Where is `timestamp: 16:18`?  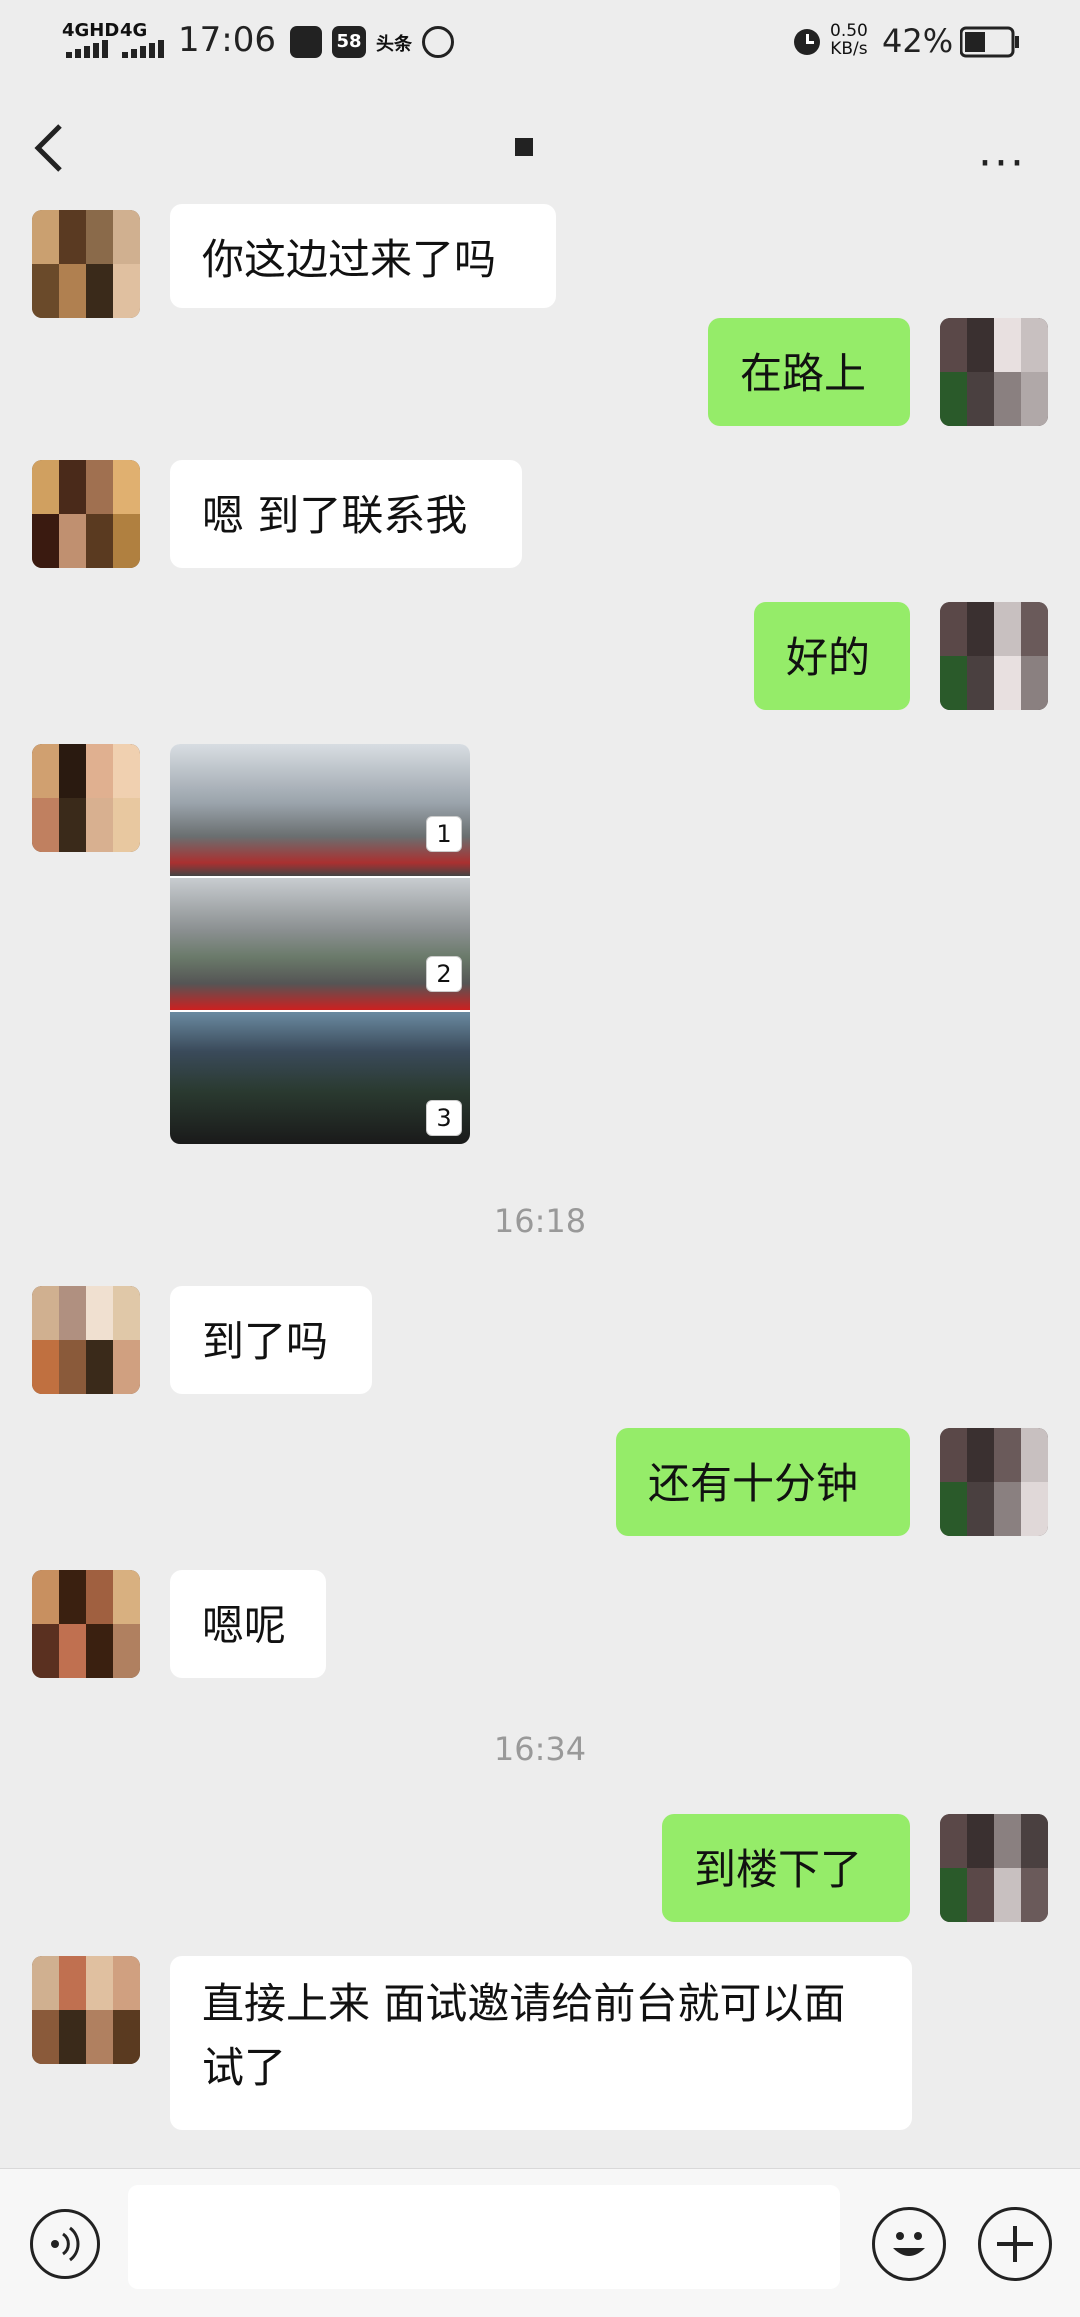 timestamp: 16:18 is located at coordinates (540, 1221).